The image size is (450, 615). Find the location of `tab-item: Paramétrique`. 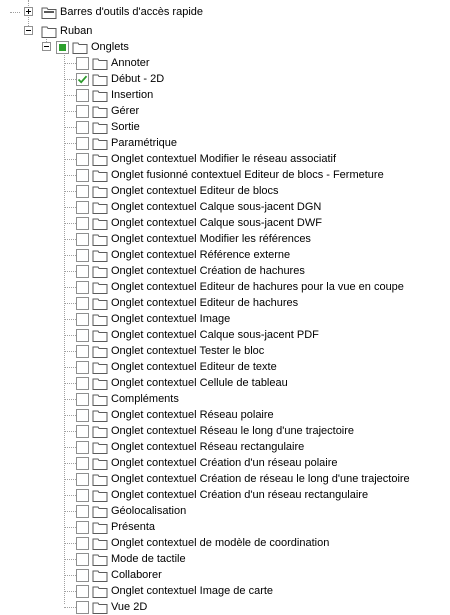

tab-item: Paramétrique is located at coordinates (126, 143).